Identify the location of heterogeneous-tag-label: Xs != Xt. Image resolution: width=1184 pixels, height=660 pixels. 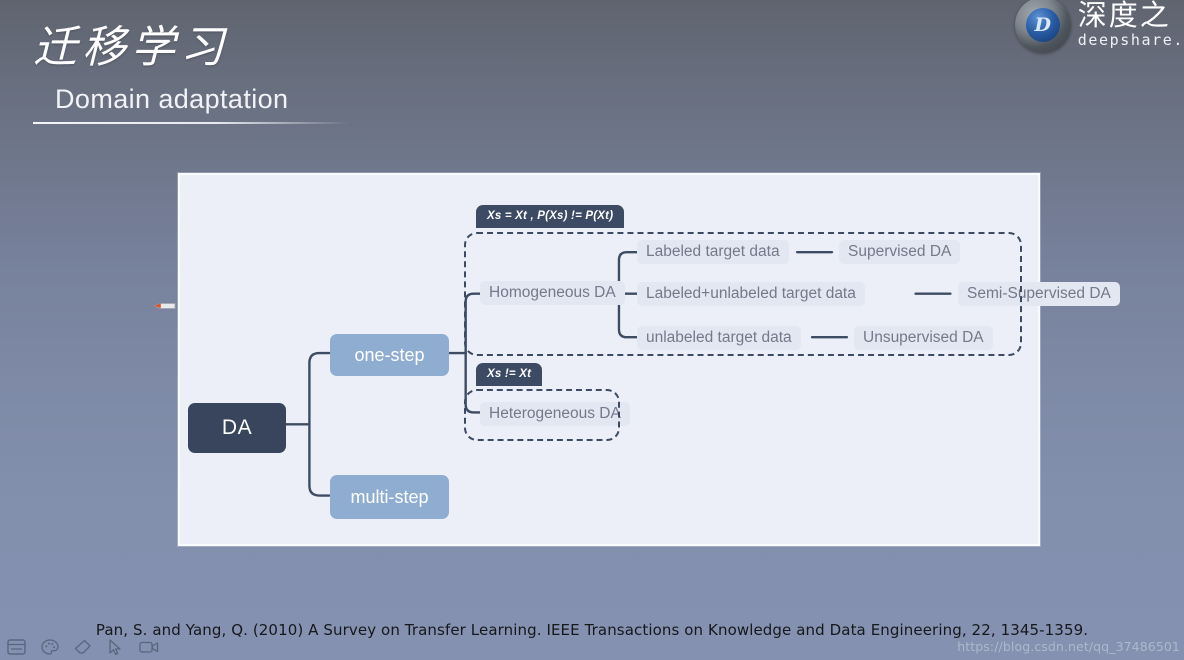
(509, 374).